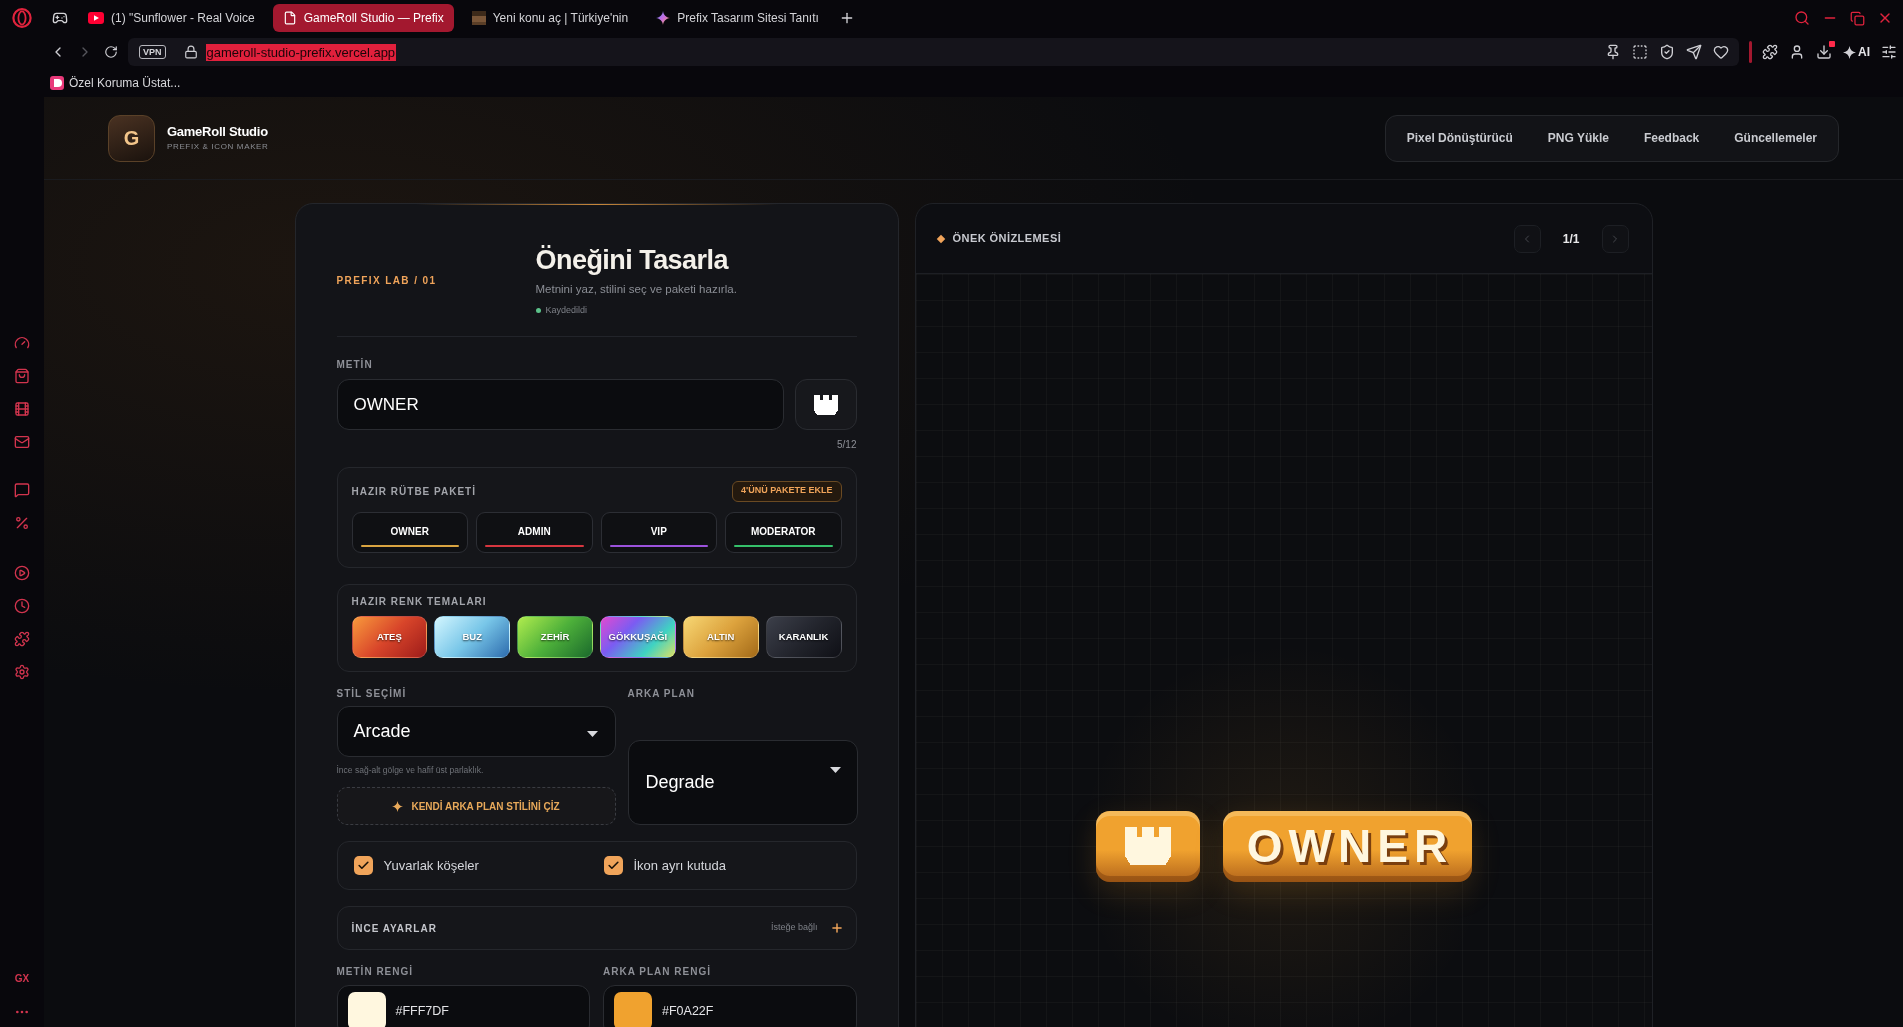 This screenshot has width=1903, height=1027. I want to click on vpn-badge: VPN, so click(152, 52).